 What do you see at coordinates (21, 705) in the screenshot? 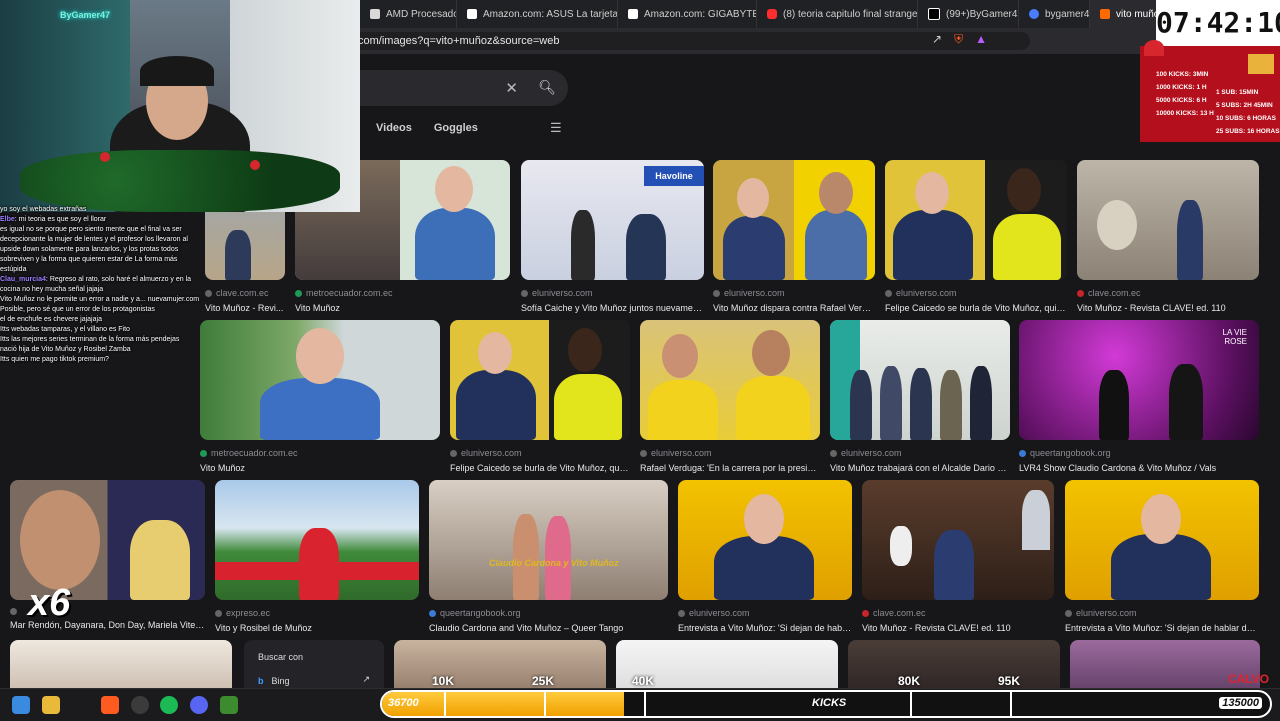
I see `windows-start-icon` at bounding box center [21, 705].